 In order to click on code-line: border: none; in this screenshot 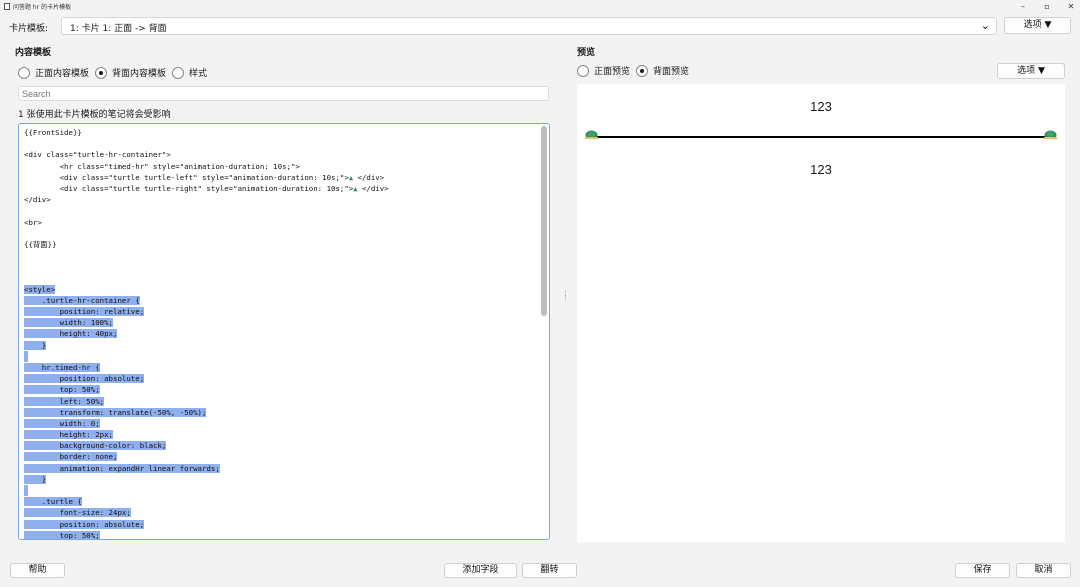, I will do `click(281, 456)`.